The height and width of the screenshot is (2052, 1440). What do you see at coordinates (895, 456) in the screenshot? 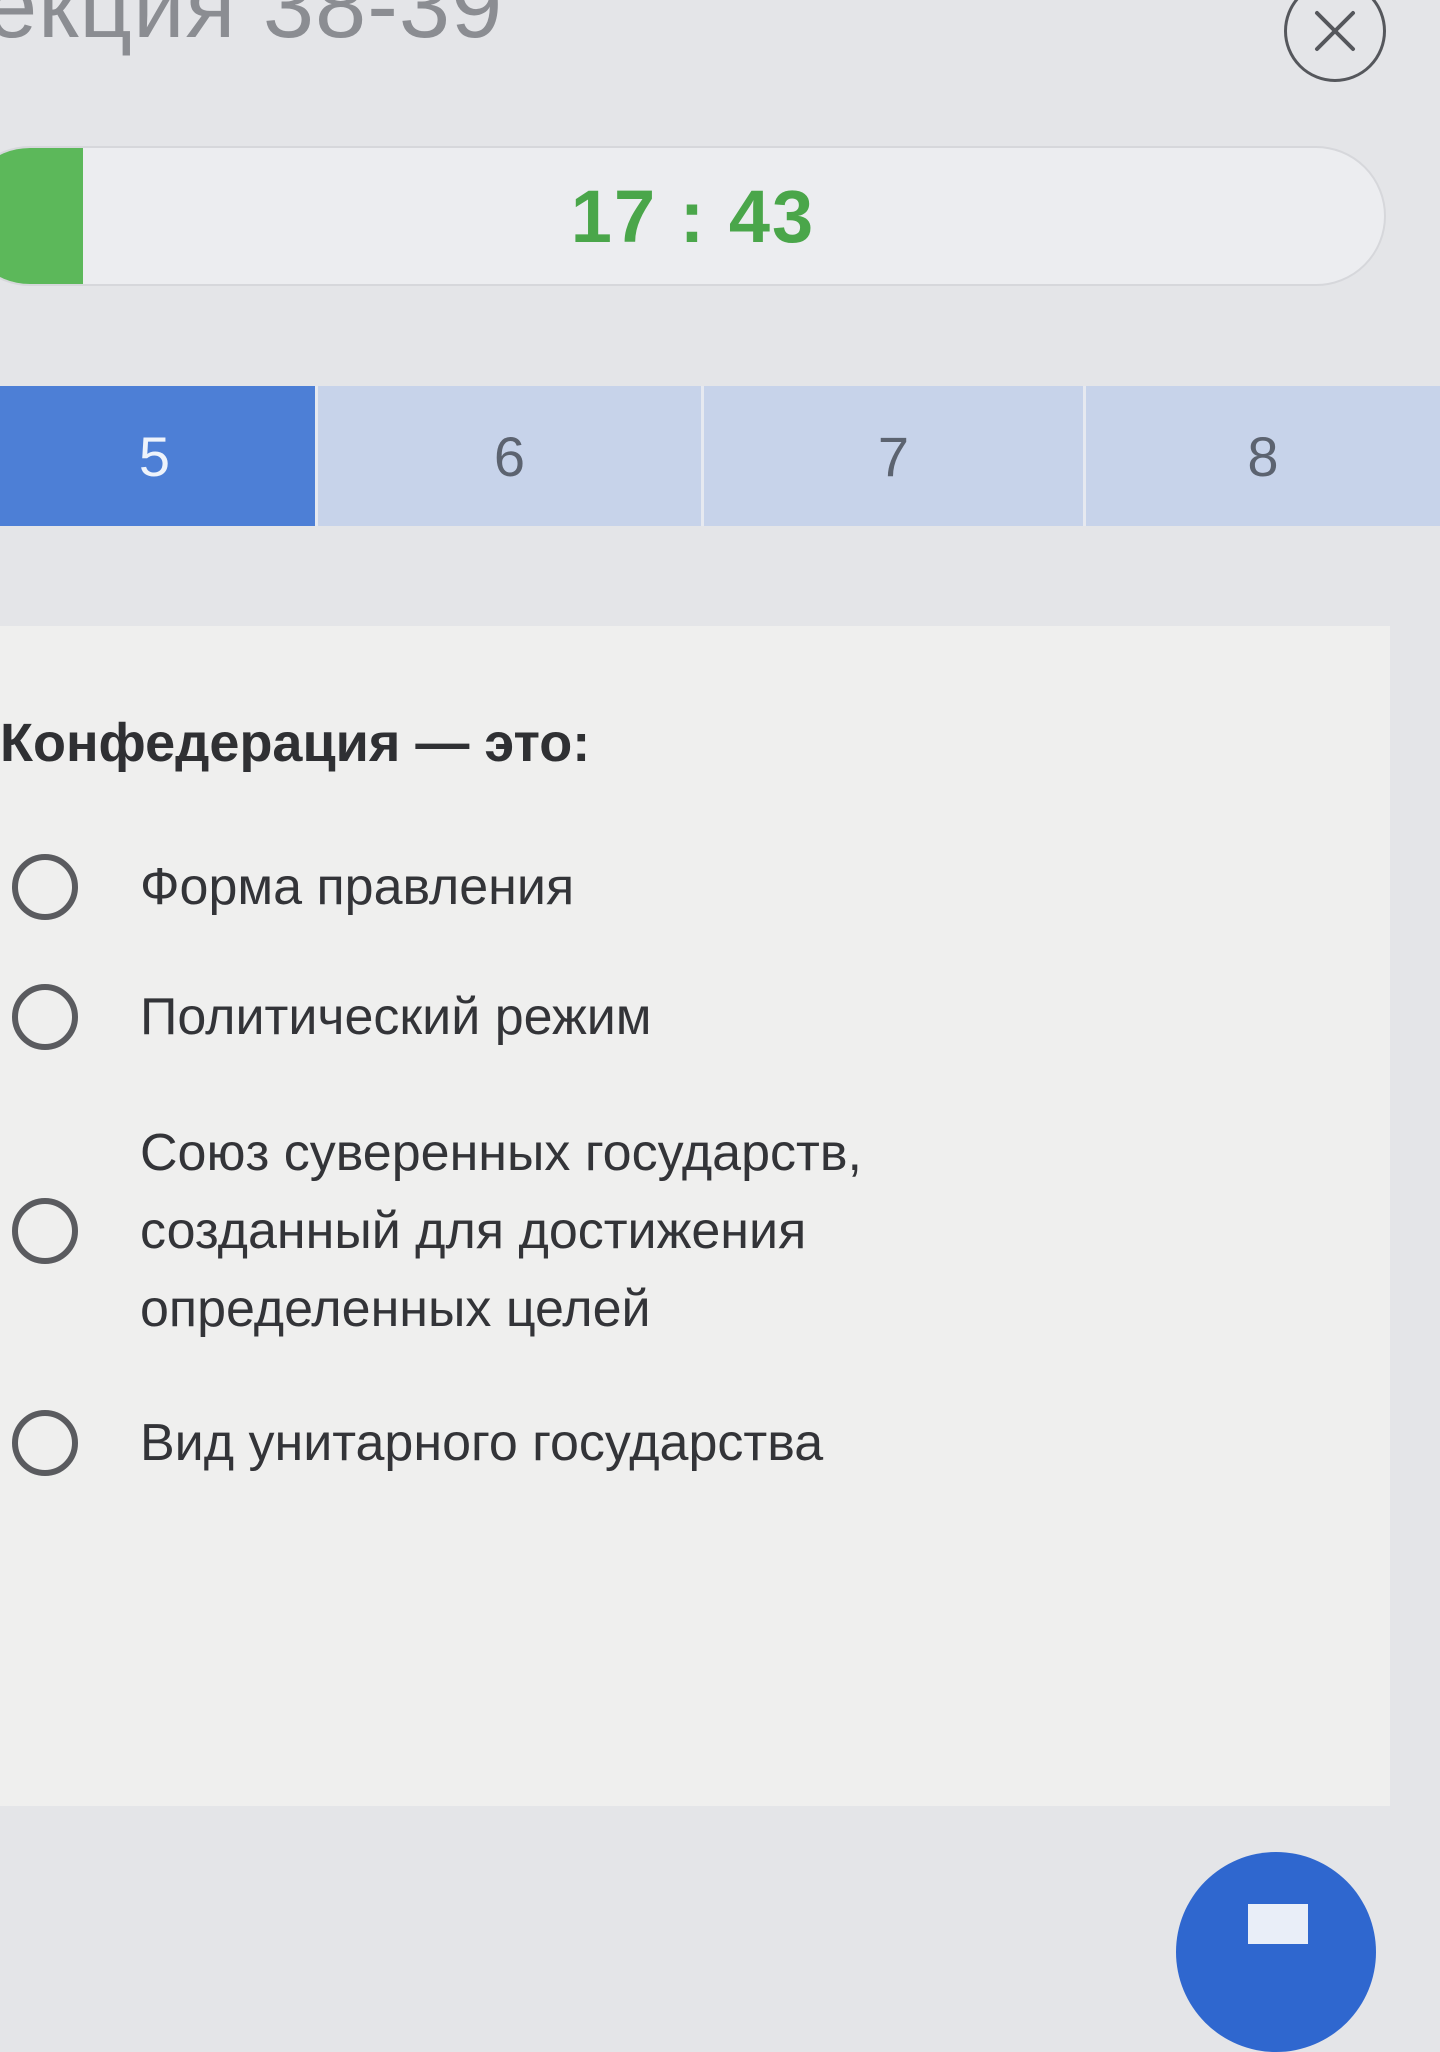
I see `tab-question-7: 7` at bounding box center [895, 456].